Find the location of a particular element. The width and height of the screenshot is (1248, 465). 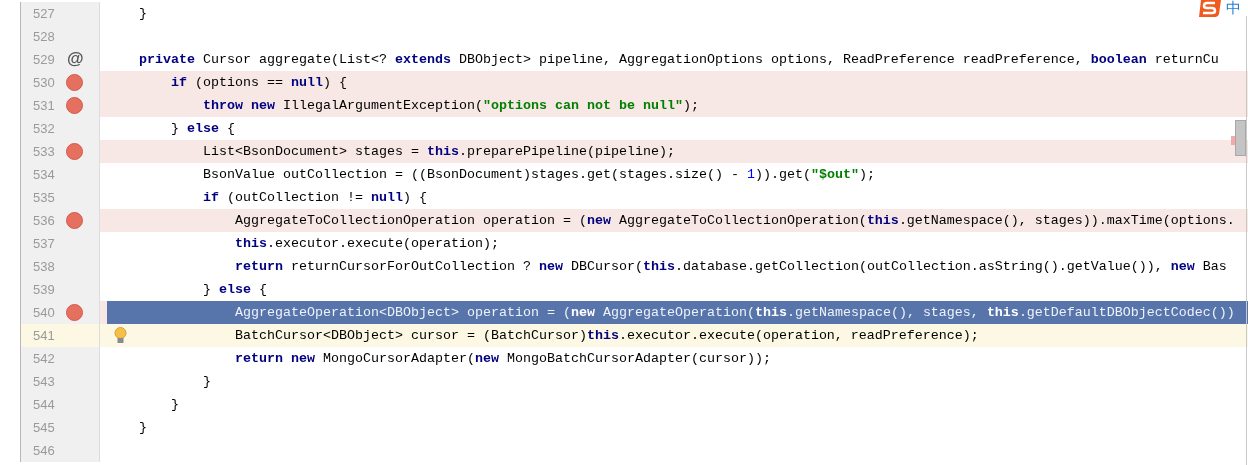

code-line: List<BsonDocument> stages = this.preparePipeline(pipeline); is located at coordinates (439, 151).